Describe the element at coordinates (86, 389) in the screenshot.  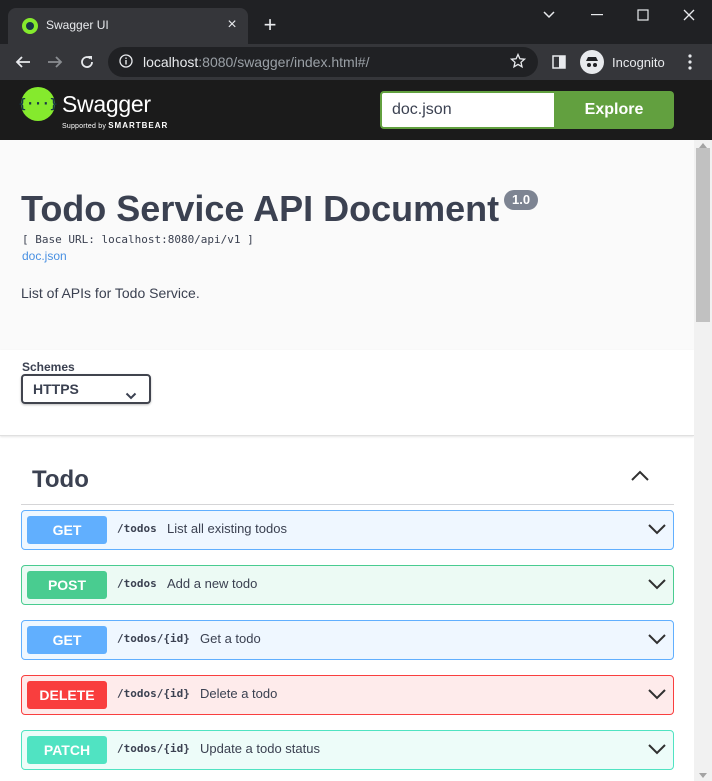
I see `schemes-select: HTTPS` at that location.